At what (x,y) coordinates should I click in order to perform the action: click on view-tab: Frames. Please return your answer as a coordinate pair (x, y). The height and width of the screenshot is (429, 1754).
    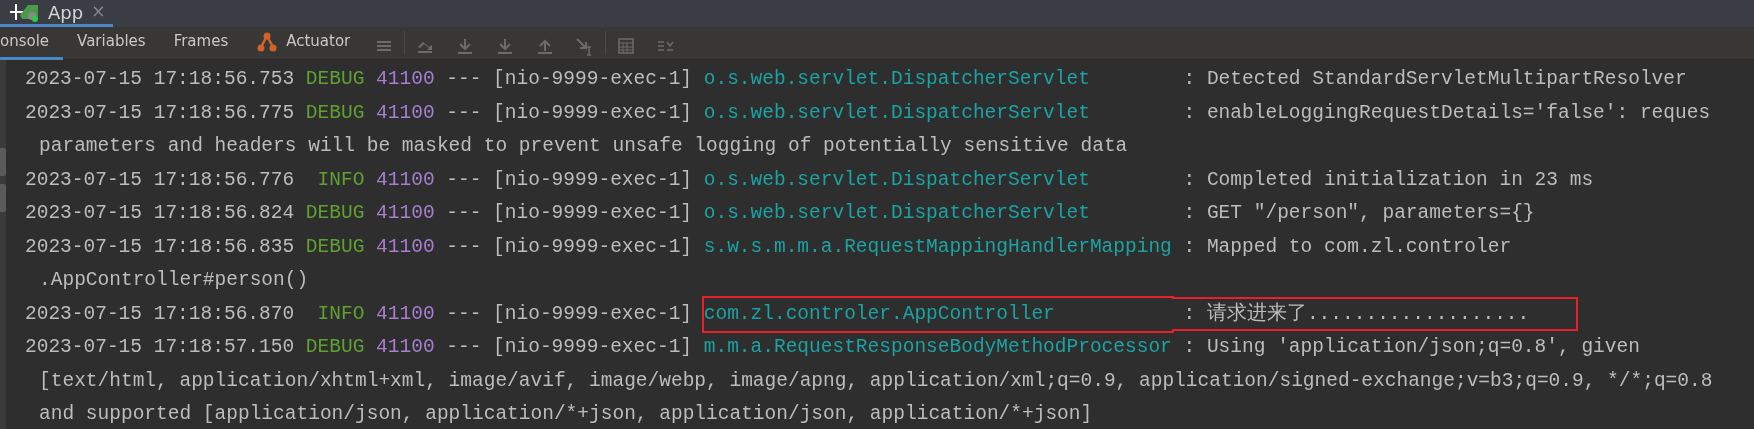
    Looking at the image, I should click on (201, 43).